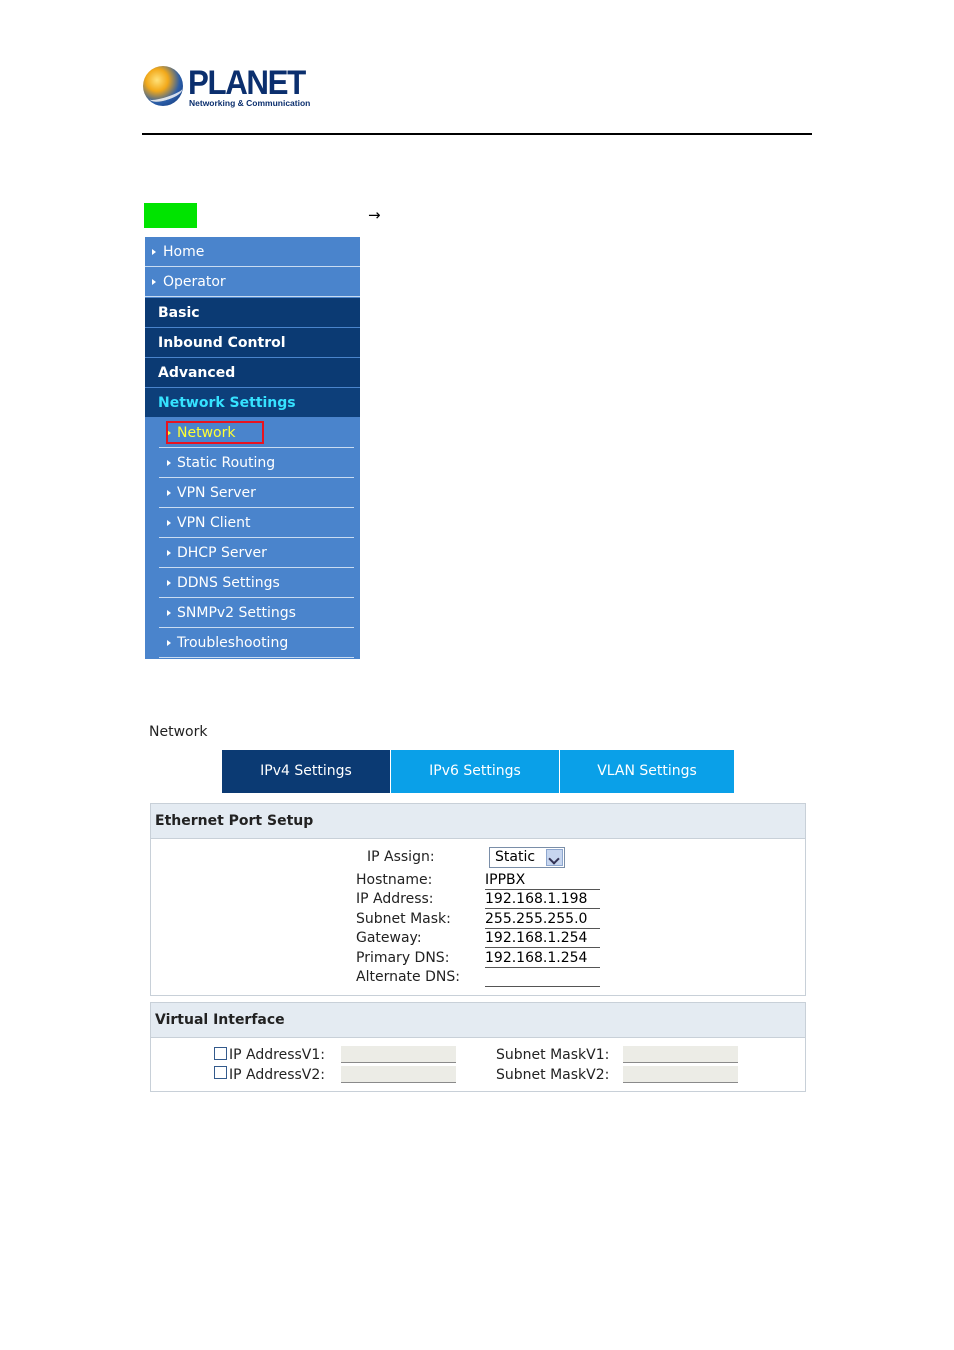 This screenshot has width=954, height=1350. I want to click on ip-address-v1-input, so click(398, 1054).